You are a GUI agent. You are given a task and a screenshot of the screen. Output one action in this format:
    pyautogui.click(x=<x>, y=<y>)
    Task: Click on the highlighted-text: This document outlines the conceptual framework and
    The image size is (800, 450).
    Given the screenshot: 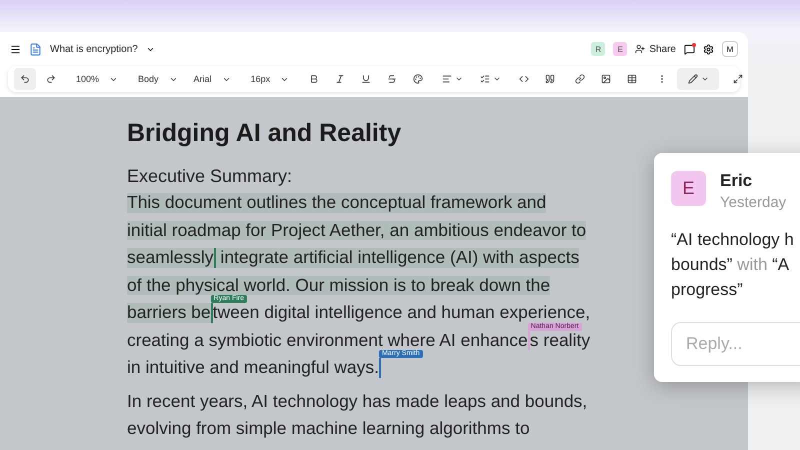 What is the action you would take?
    pyautogui.click(x=336, y=202)
    